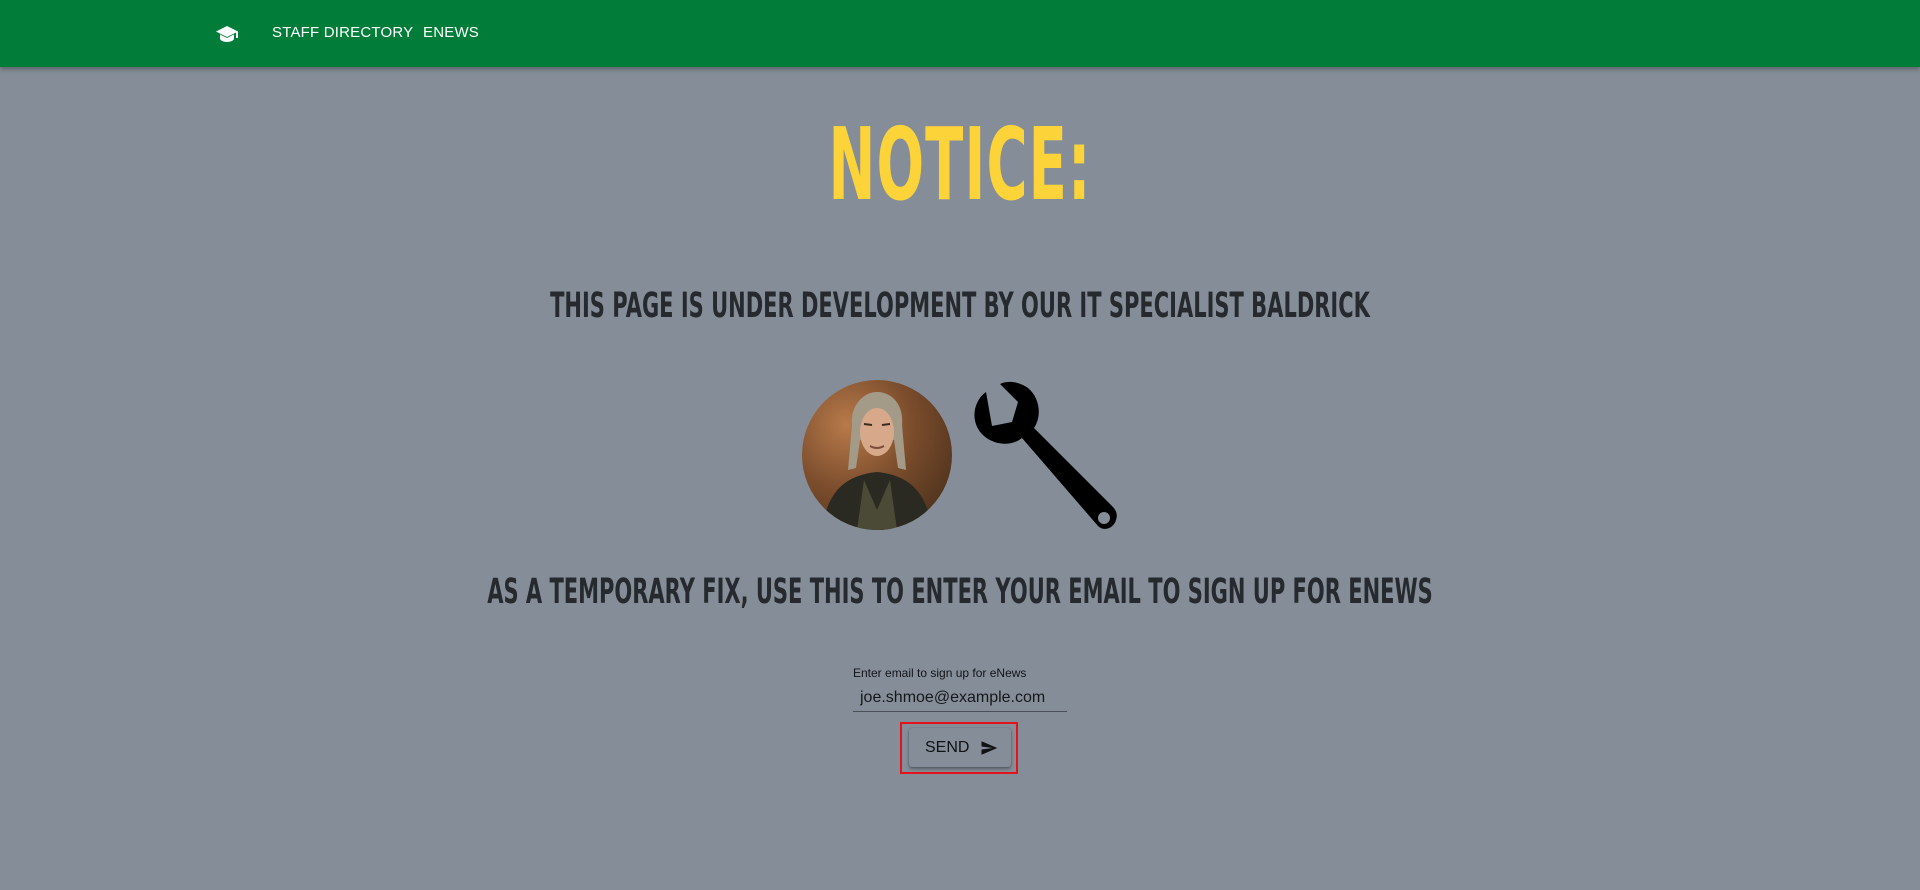  What do you see at coordinates (947, 747) in the screenshot?
I see `send-button-label: SEND` at bounding box center [947, 747].